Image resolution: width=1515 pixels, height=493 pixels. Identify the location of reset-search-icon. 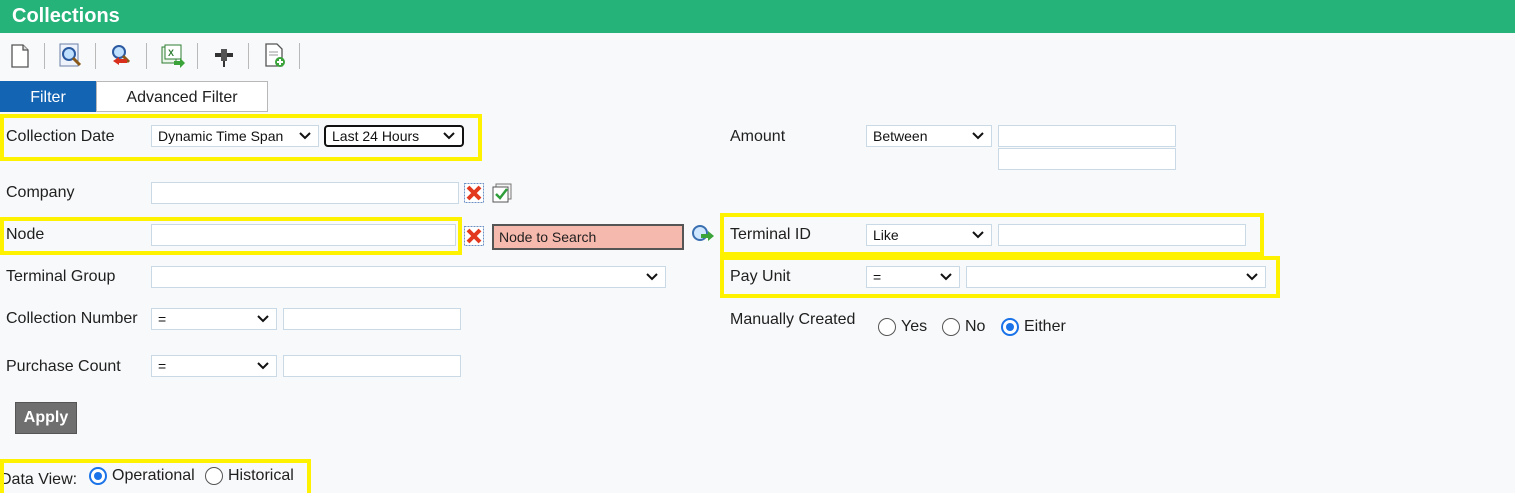
(121, 55).